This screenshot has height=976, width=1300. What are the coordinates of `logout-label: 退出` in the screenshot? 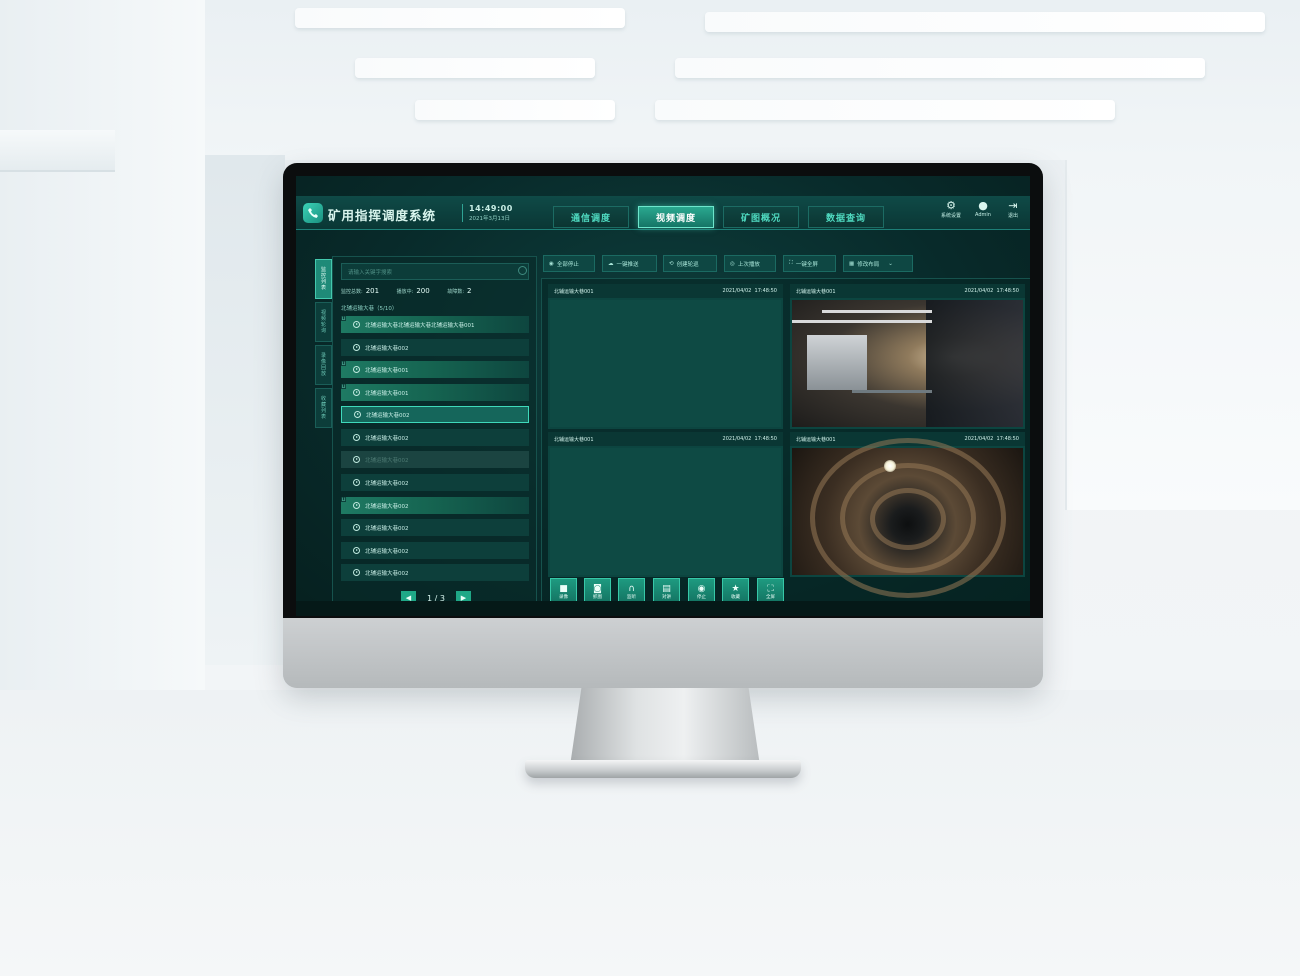 It's located at (1012, 216).